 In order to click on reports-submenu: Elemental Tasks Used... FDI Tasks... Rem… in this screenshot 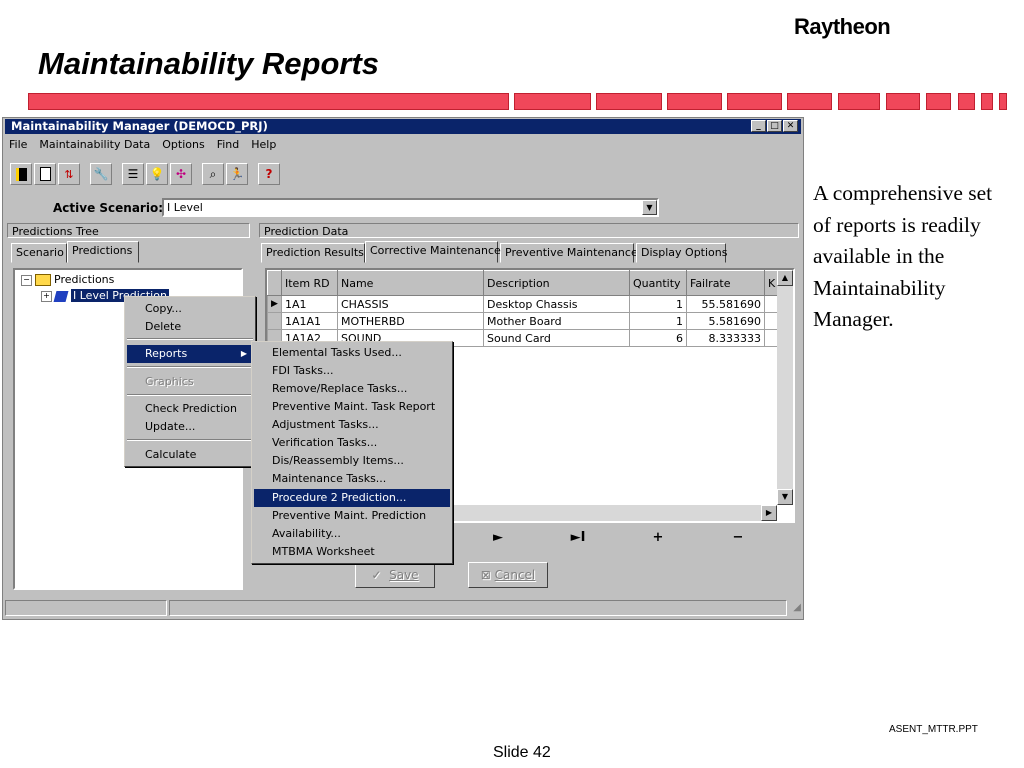, I will do `click(352, 452)`.